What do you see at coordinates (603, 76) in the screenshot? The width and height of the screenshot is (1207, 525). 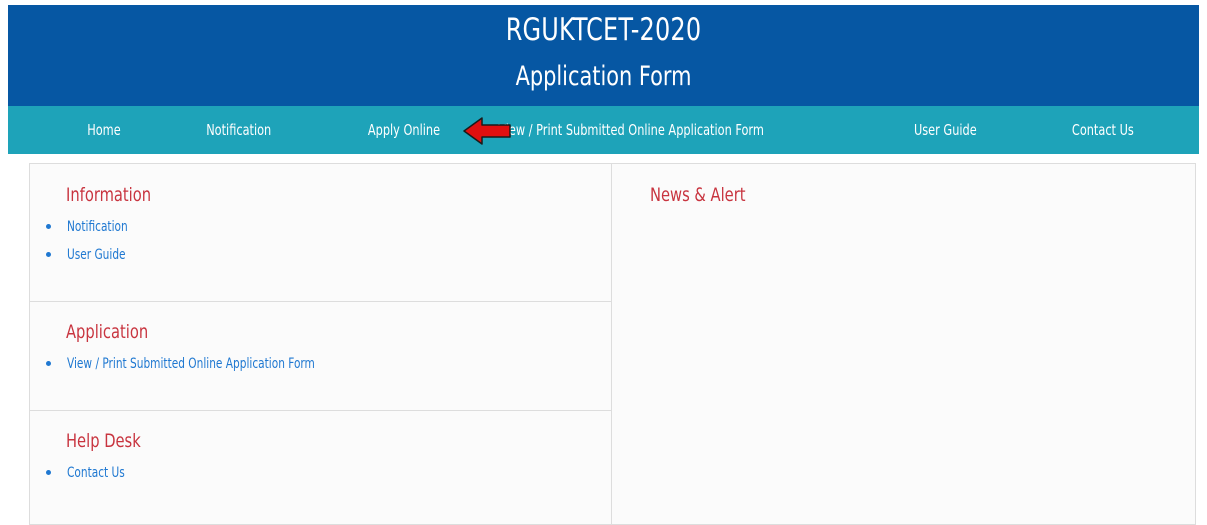 I see `site-subtitle: Application Form` at bounding box center [603, 76].